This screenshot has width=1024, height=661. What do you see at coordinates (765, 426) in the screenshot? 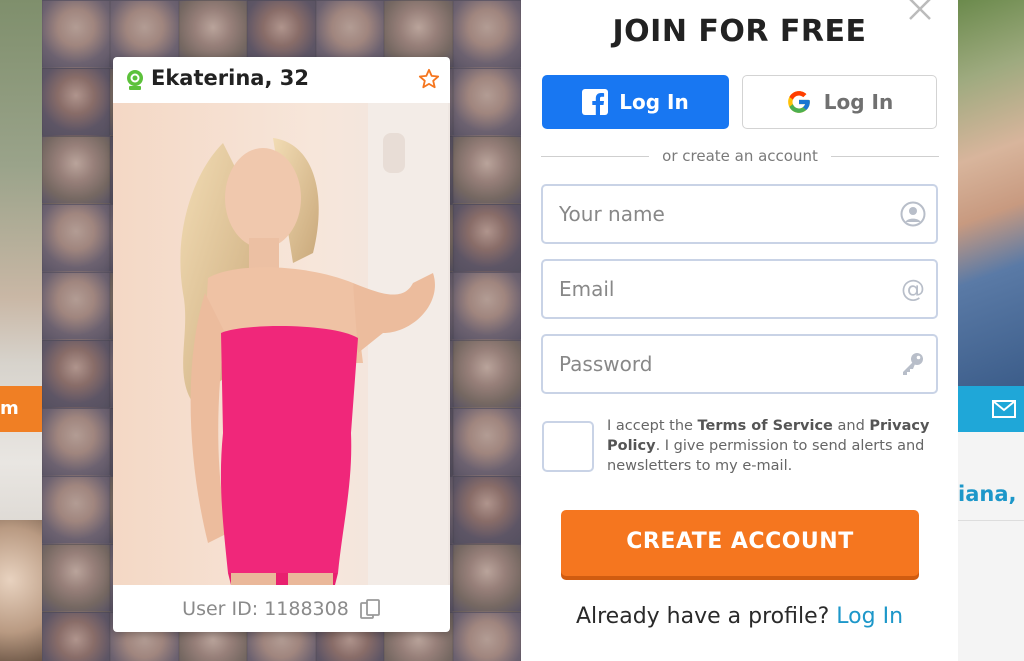
I see `terms-link: Terms of Service` at bounding box center [765, 426].